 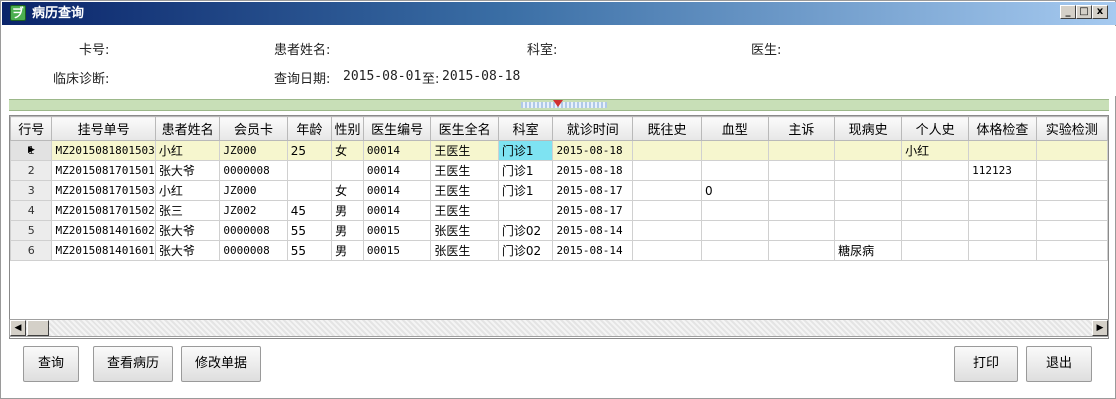 I want to click on cell-age: 45, so click(x=309, y=210).